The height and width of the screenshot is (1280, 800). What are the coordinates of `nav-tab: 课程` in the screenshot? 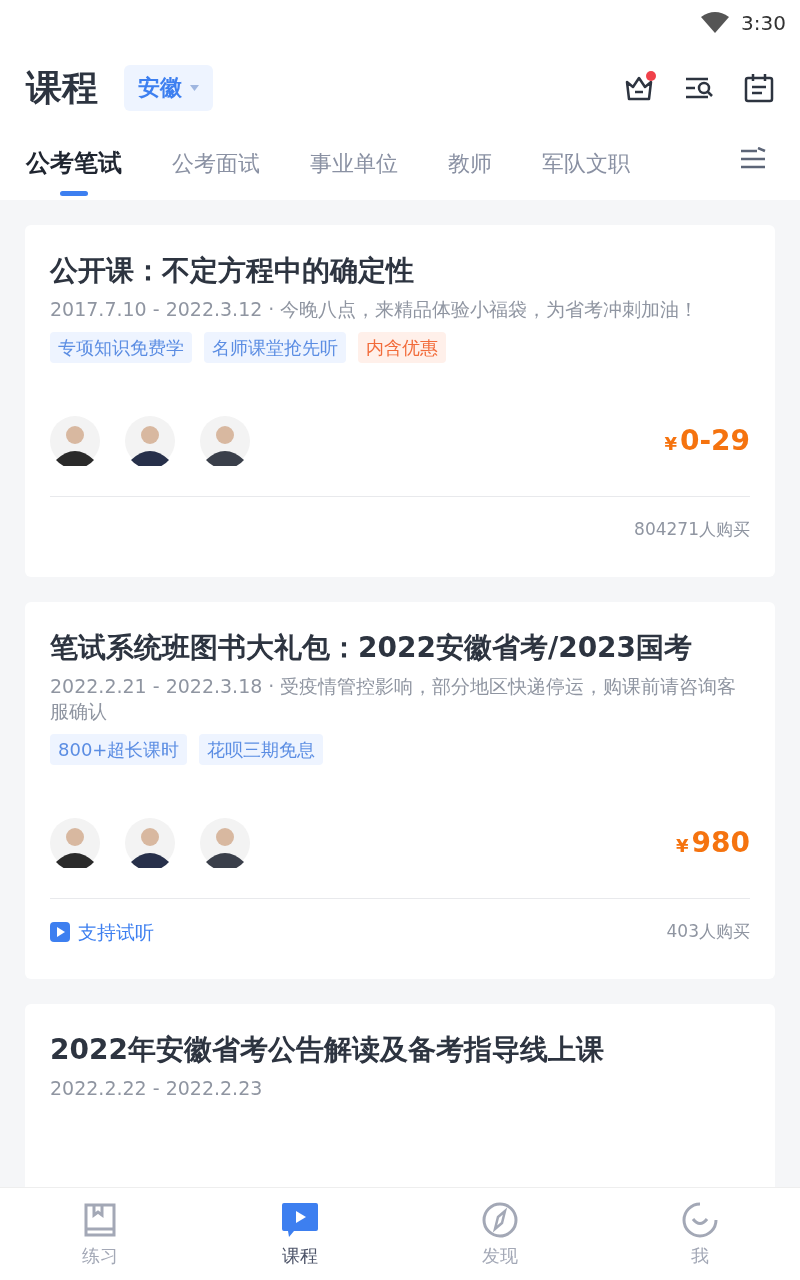 It's located at (300, 1255).